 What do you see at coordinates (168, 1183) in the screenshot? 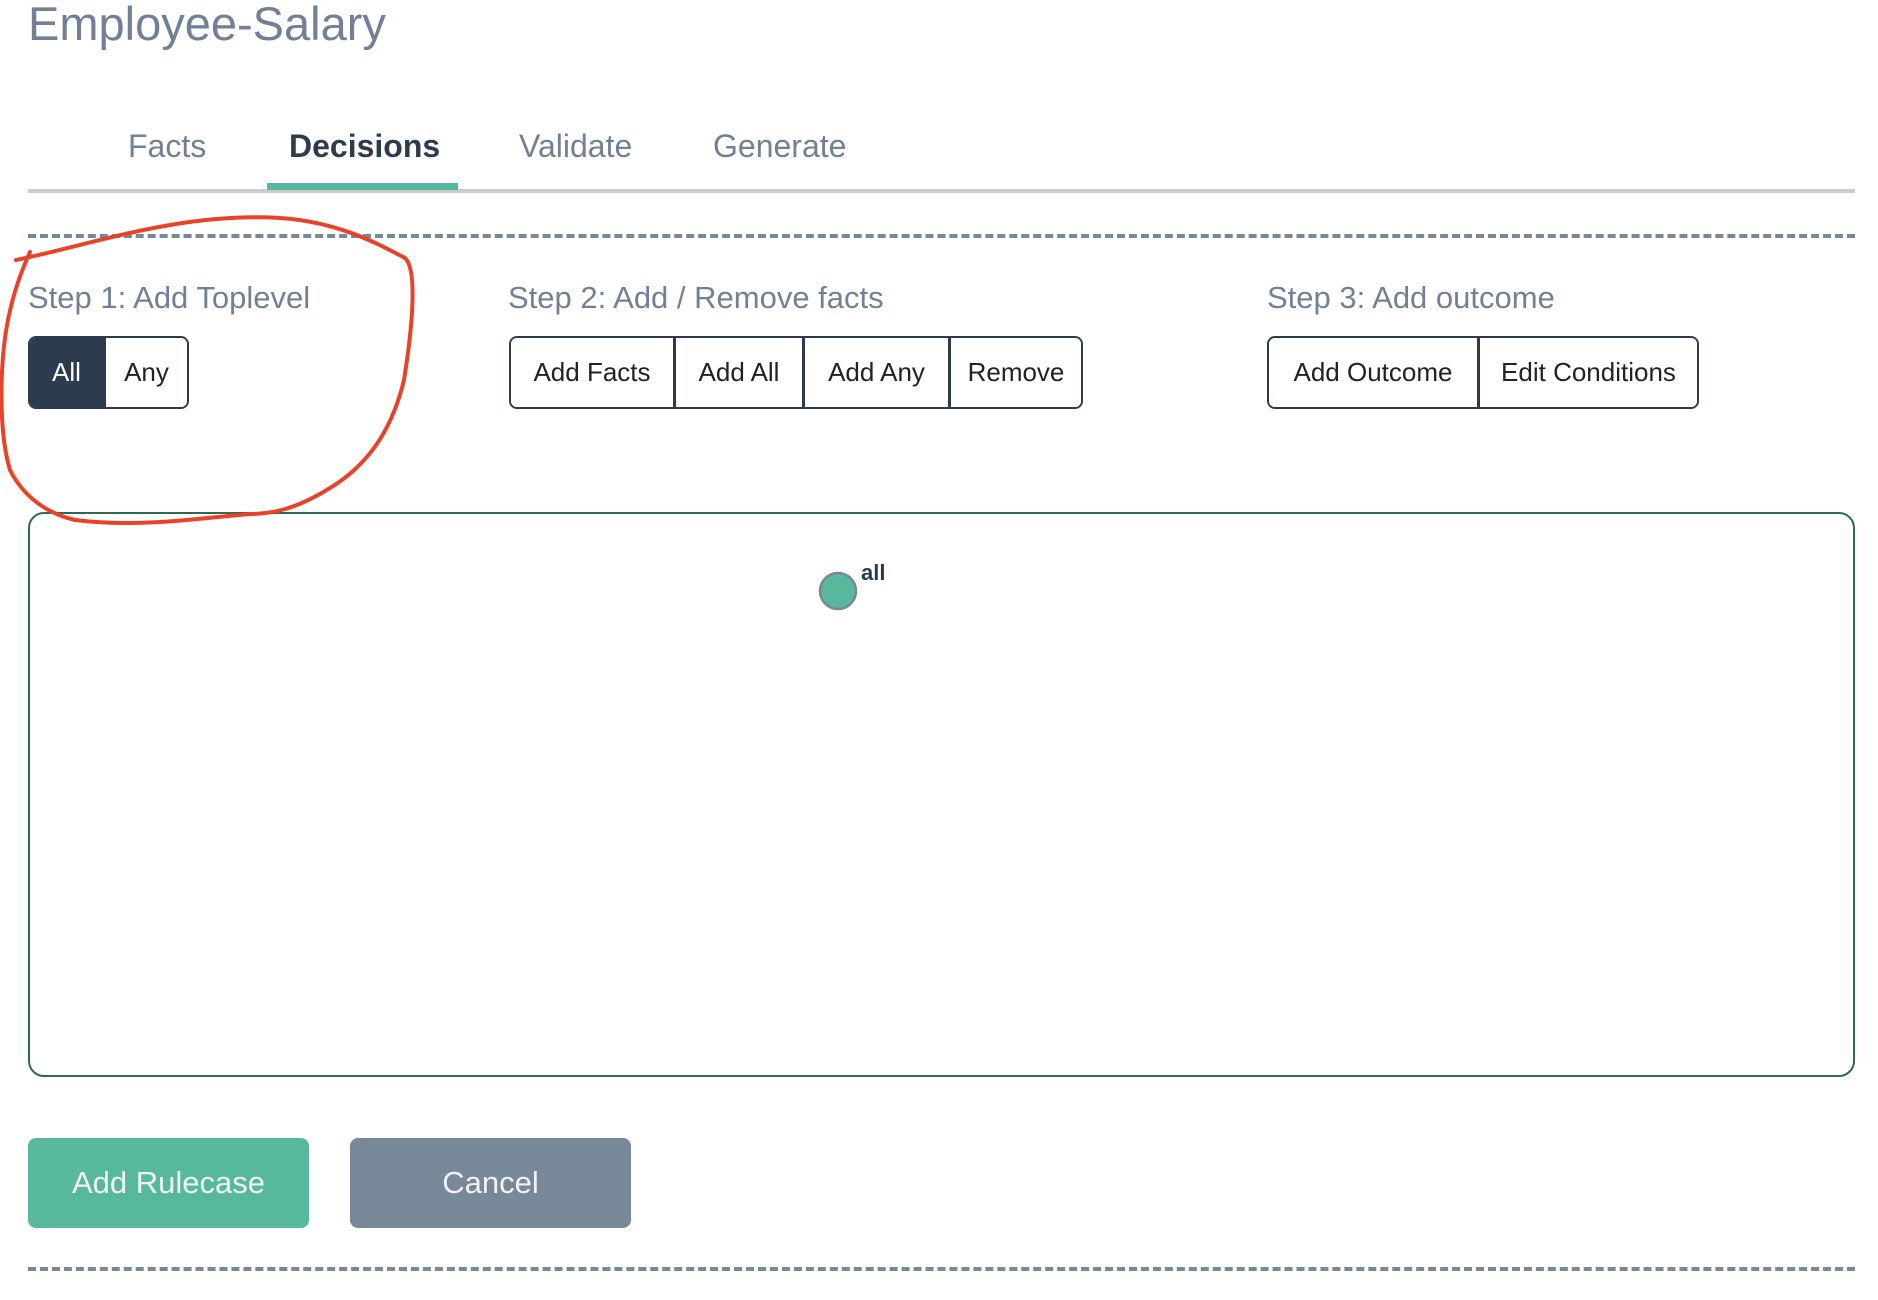
I see `add-rulecase-button: Add Rulecase` at bounding box center [168, 1183].